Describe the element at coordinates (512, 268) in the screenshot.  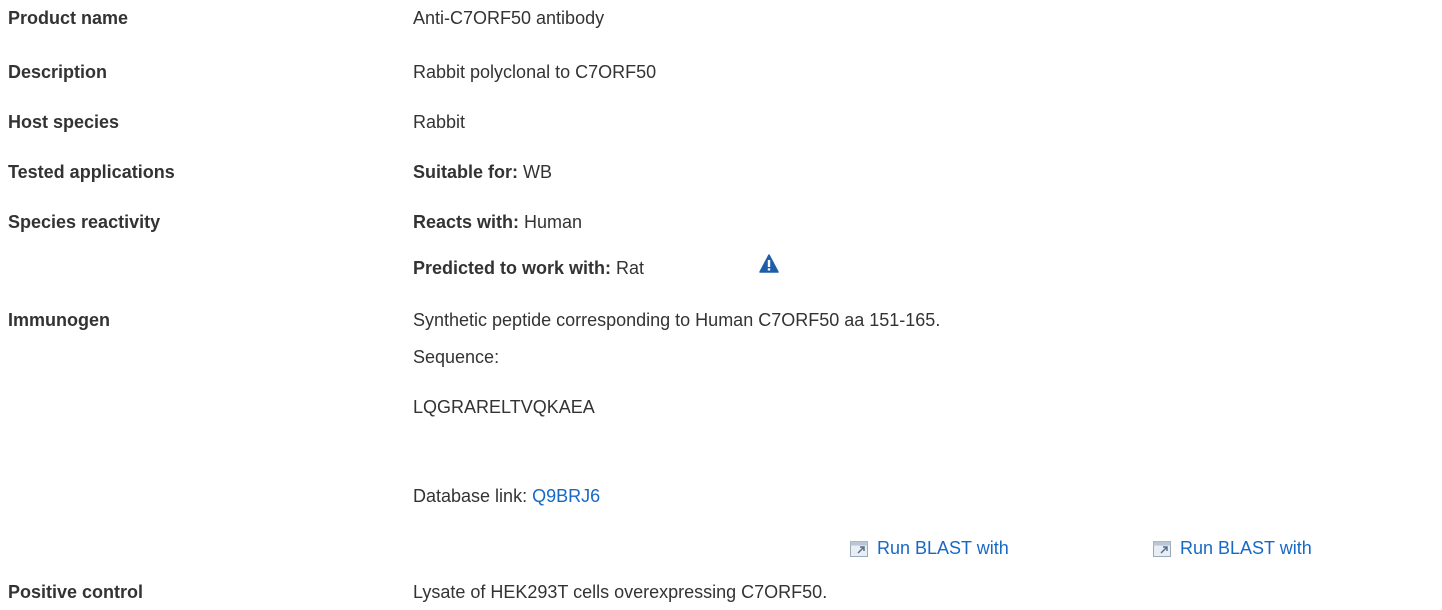
I see `predicted-prefix: Predicted to work with:` at that location.